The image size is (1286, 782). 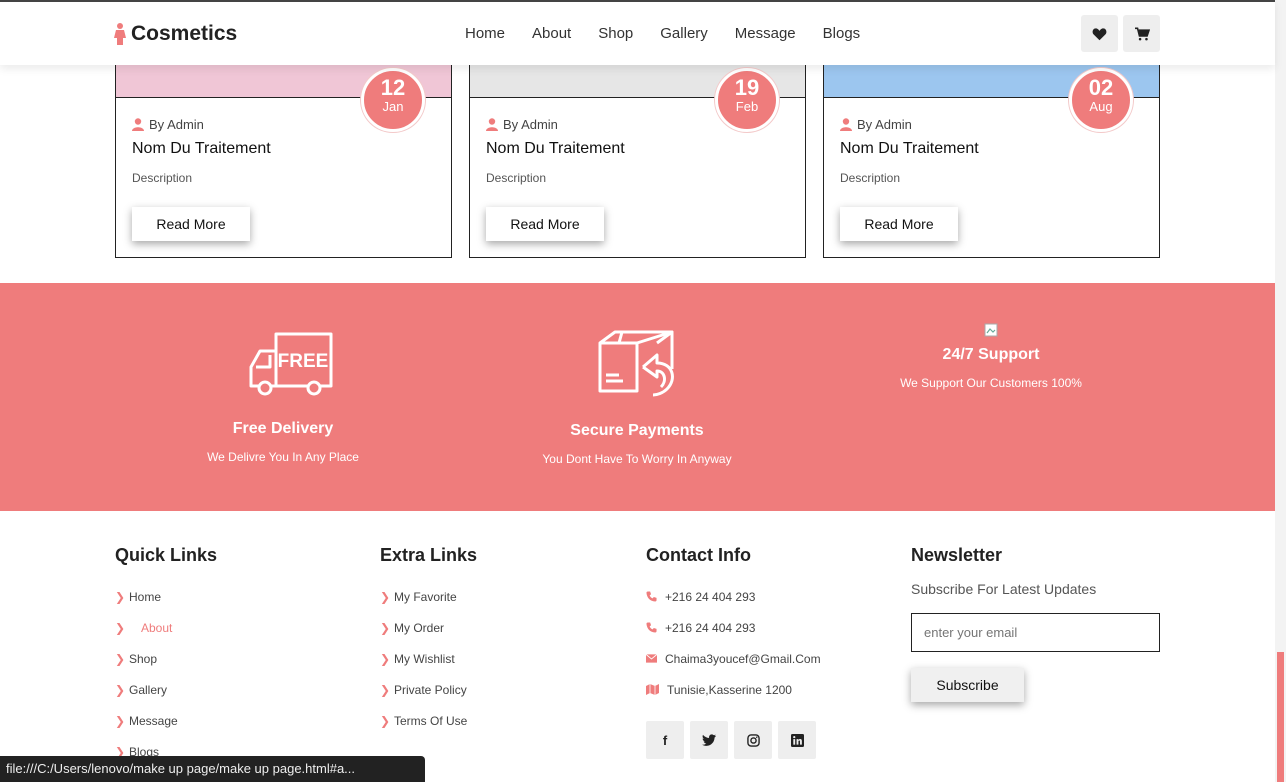 What do you see at coordinates (145, 596) in the screenshot?
I see `link-label: Home` at bounding box center [145, 596].